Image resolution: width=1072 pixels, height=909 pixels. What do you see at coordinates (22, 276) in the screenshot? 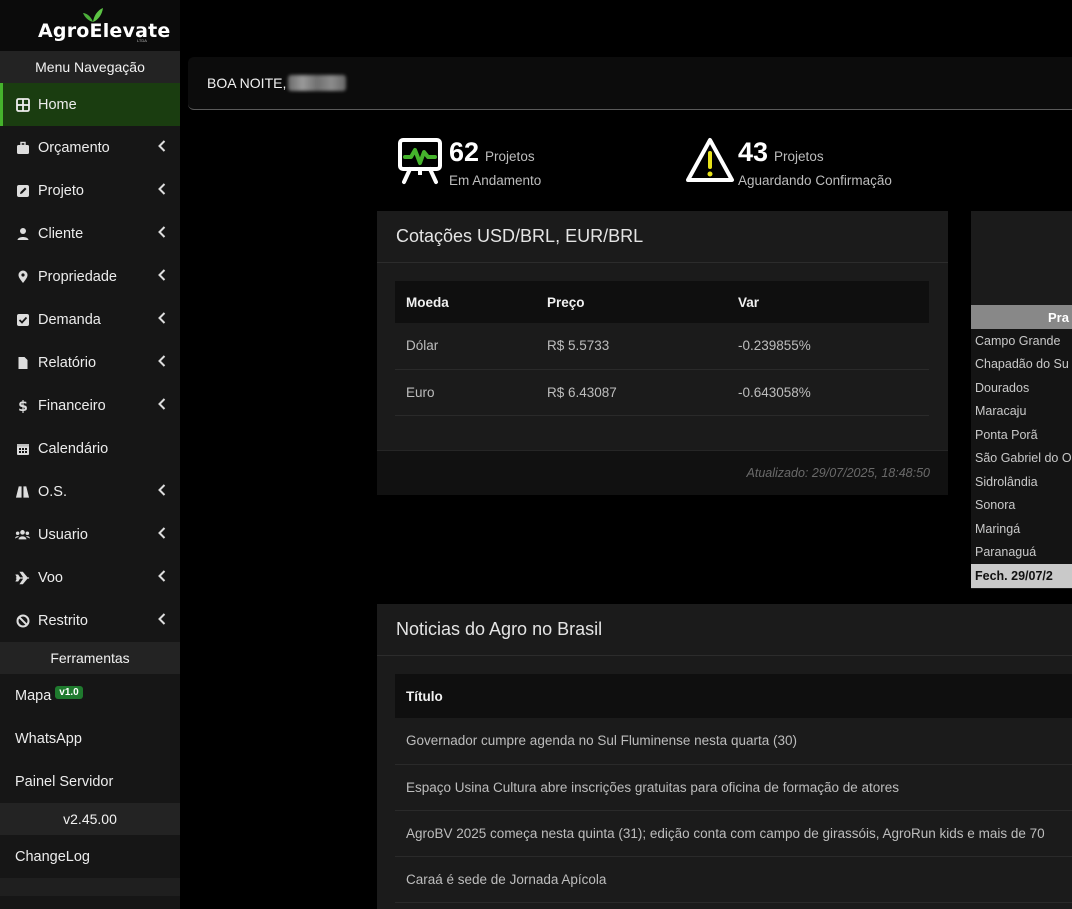
I see `map-marker-icon` at bounding box center [22, 276].